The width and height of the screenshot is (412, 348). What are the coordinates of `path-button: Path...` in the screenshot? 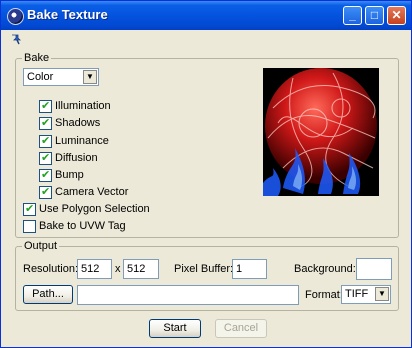 It's located at (48, 294).